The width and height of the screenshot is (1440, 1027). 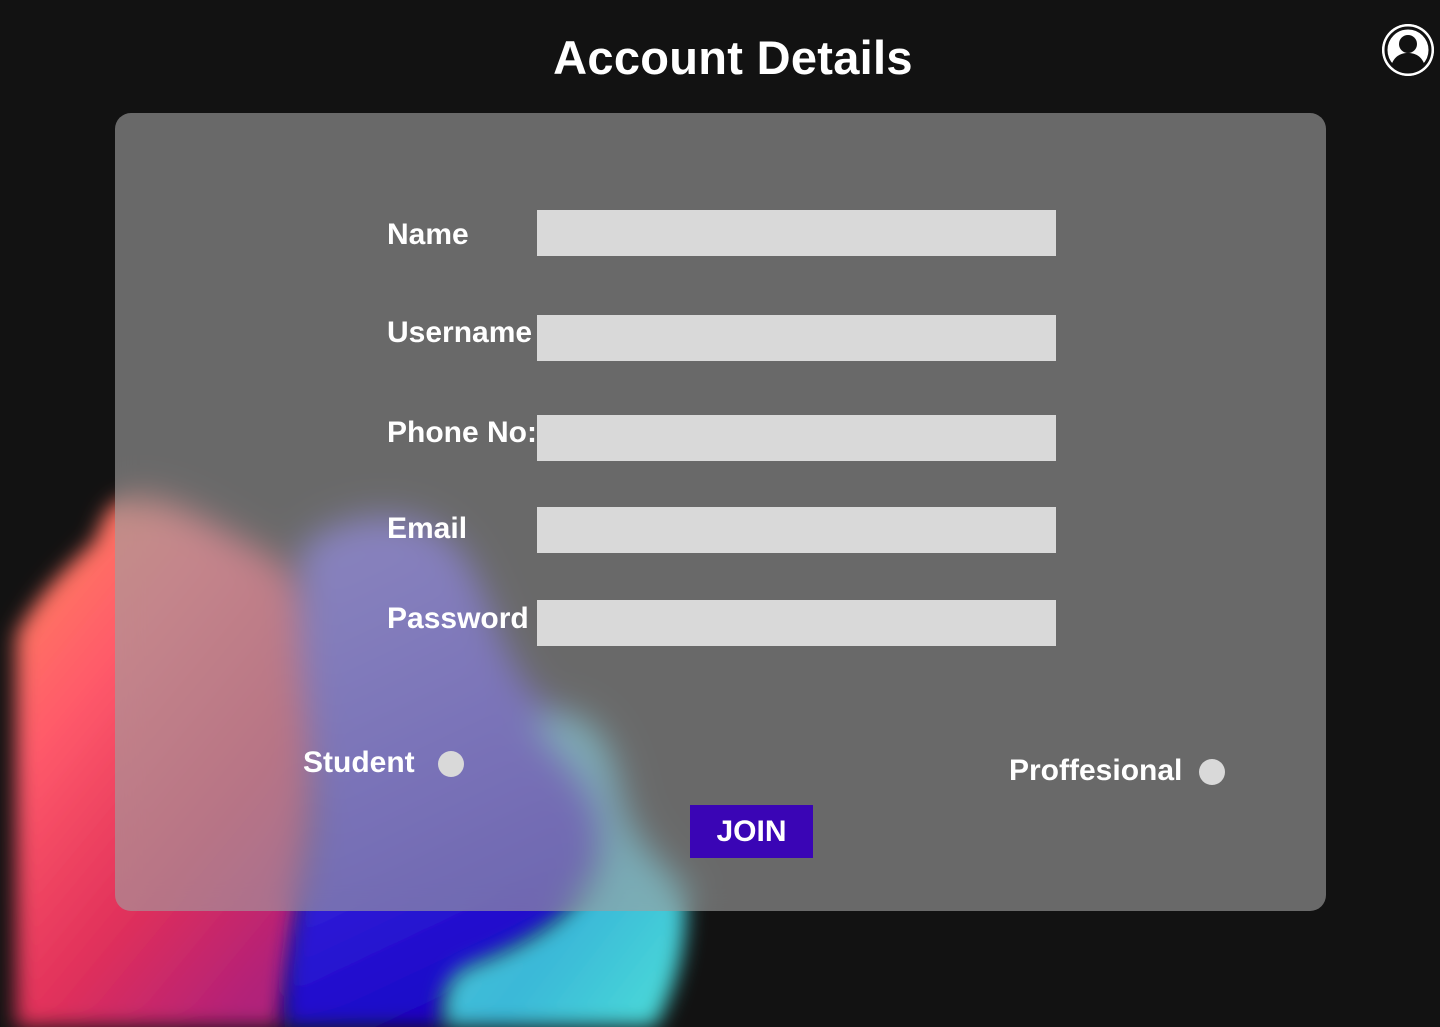 What do you see at coordinates (458, 618) in the screenshot?
I see `password-label: Password` at bounding box center [458, 618].